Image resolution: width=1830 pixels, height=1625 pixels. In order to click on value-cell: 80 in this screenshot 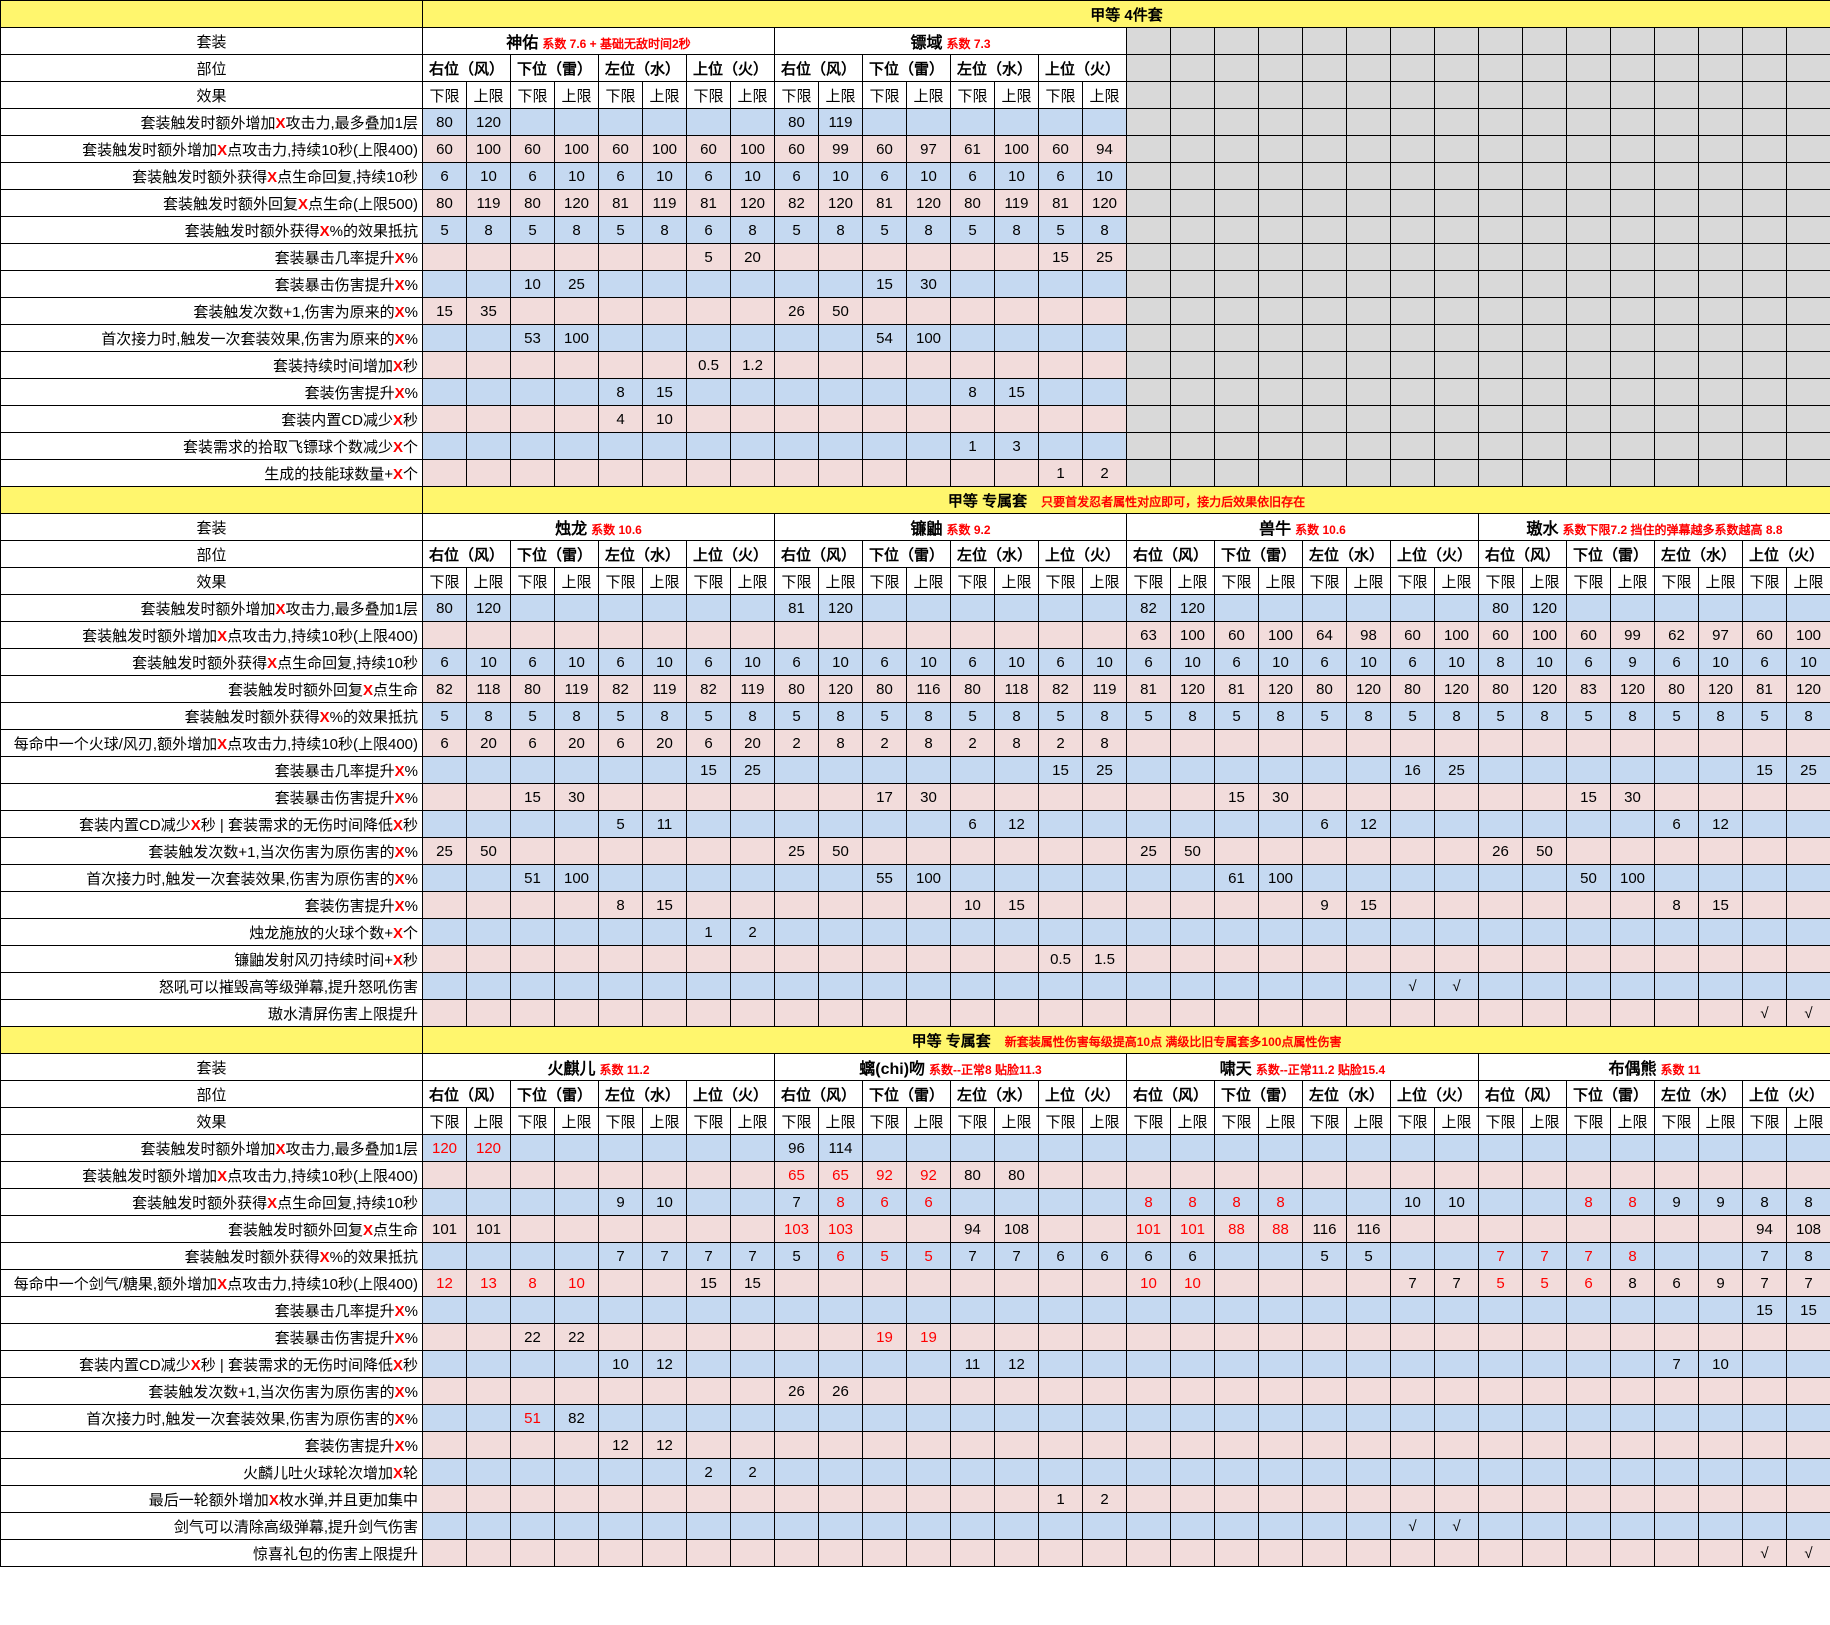, I will do `click(1676, 689)`.